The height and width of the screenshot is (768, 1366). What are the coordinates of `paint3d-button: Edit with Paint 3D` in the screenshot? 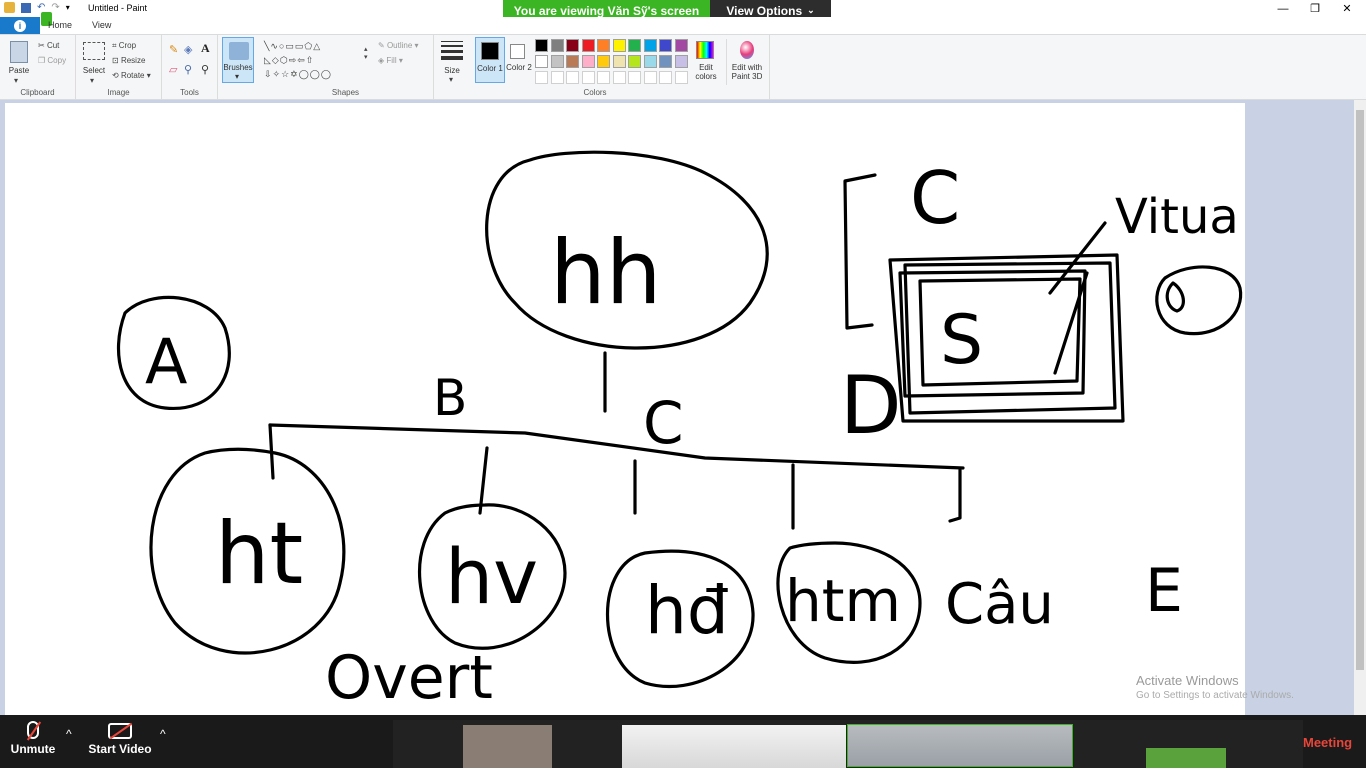 It's located at (746, 62).